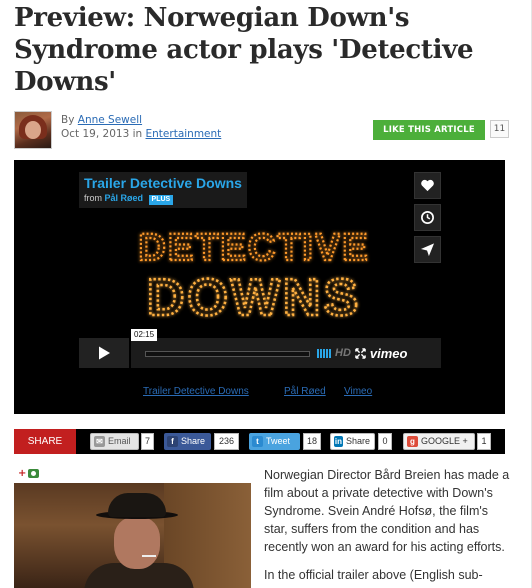 This screenshot has width=532, height=588. I want to click on clock-icon, so click(427, 217).